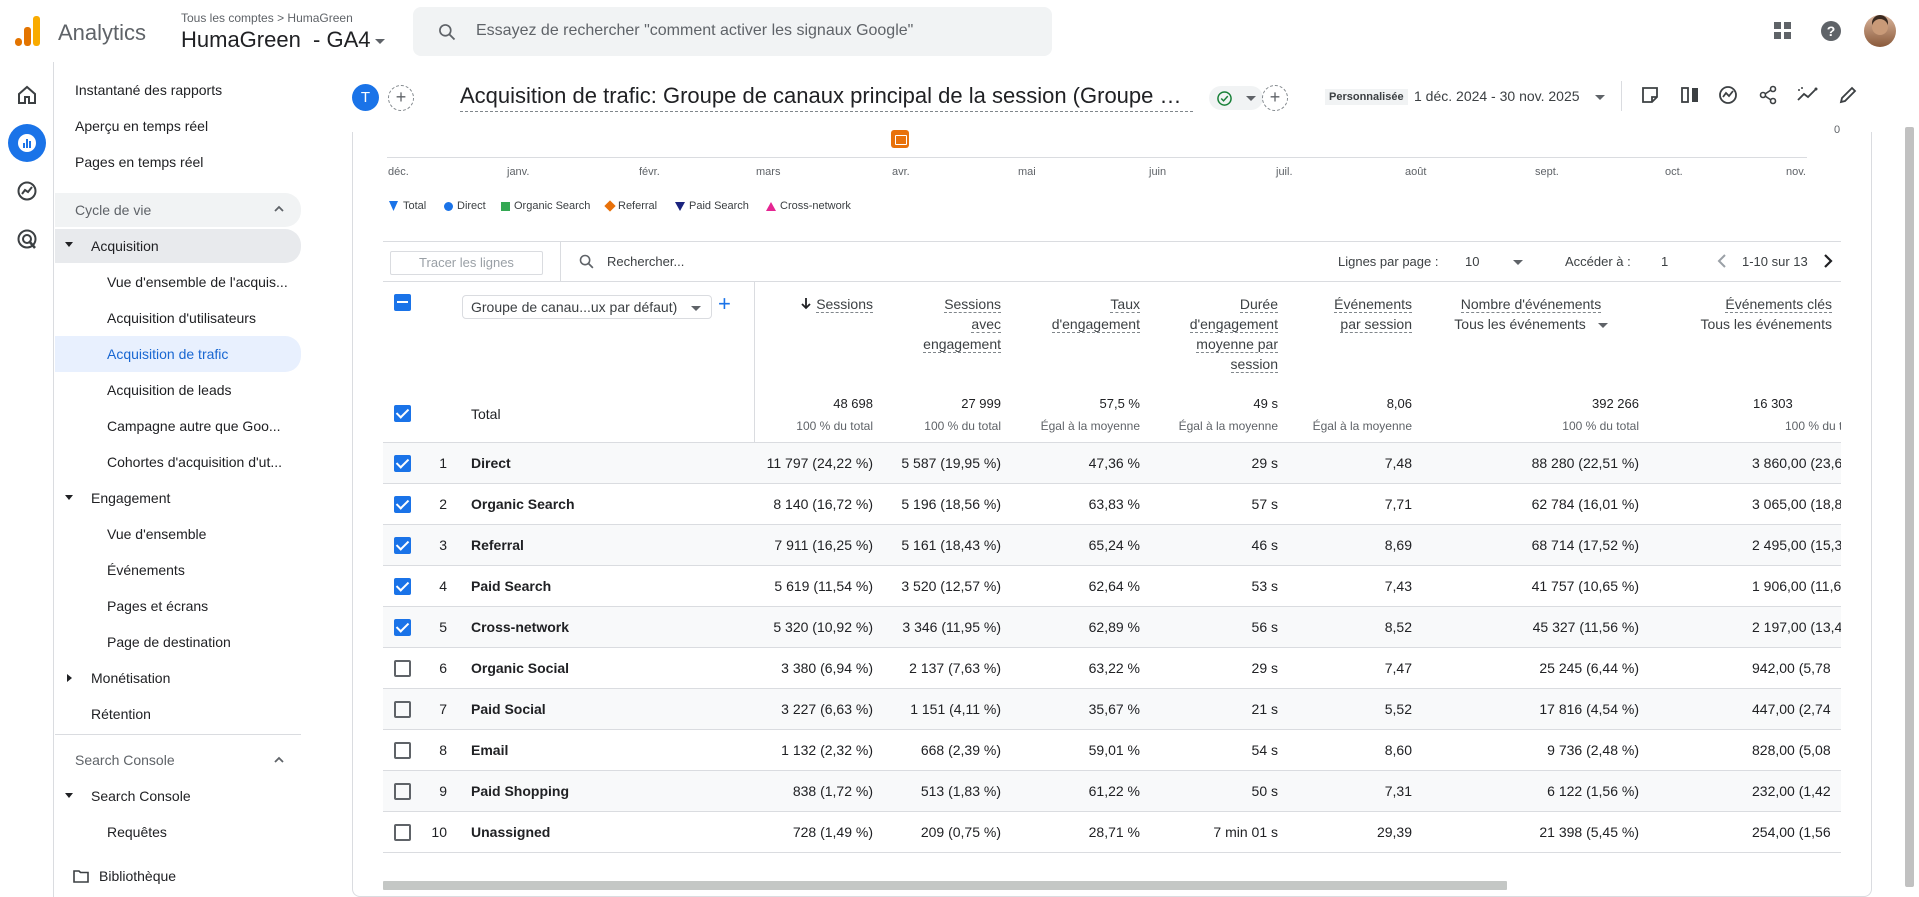 This screenshot has height=897, width=1919. I want to click on row-dimension-value: Referral, so click(497, 545).